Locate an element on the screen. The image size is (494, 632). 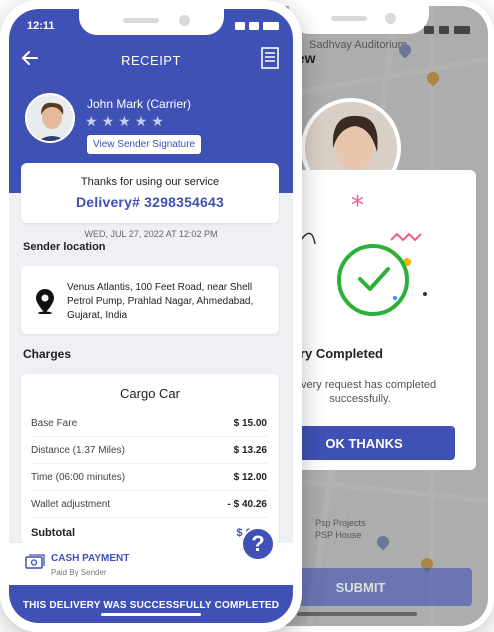
success-check-icon is located at coordinates (373, 280).